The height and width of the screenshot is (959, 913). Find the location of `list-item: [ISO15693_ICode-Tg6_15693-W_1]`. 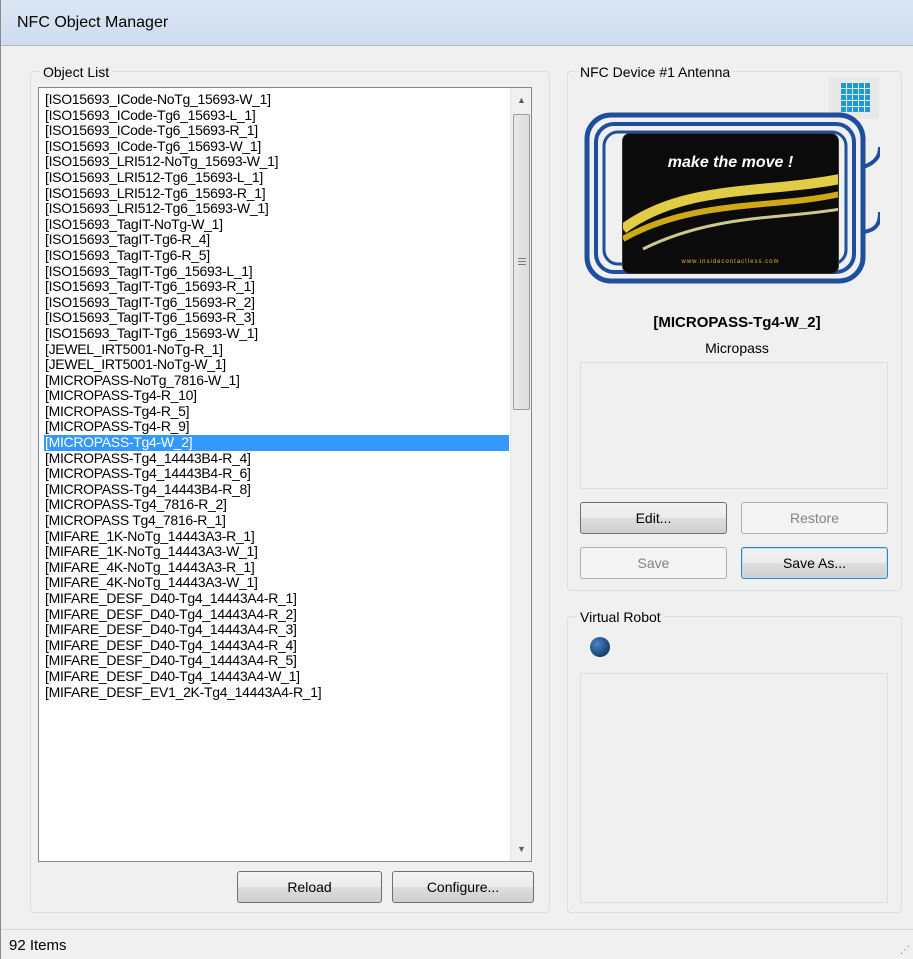

list-item: [ISO15693_ICode-Tg6_15693-W_1] is located at coordinates (276, 146).